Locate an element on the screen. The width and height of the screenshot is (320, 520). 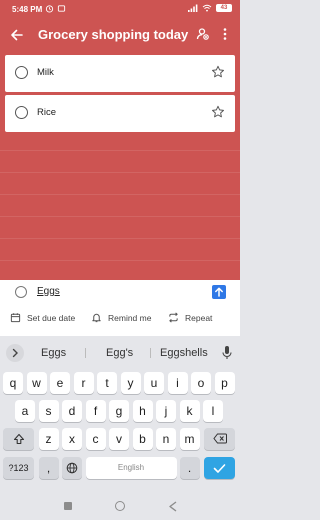
checkmark-icon is located at coordinates (219, 468).